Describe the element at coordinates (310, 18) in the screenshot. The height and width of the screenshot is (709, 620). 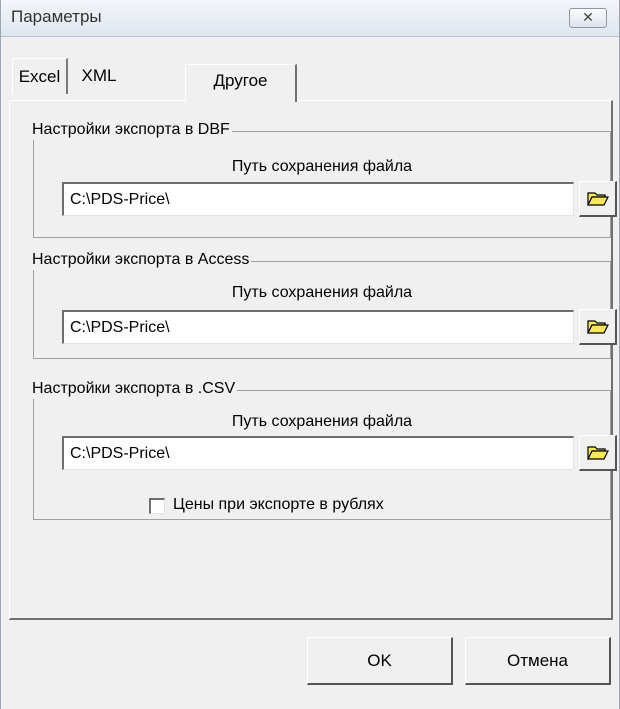
I see `title-bar: Параметры ✕` at that location.